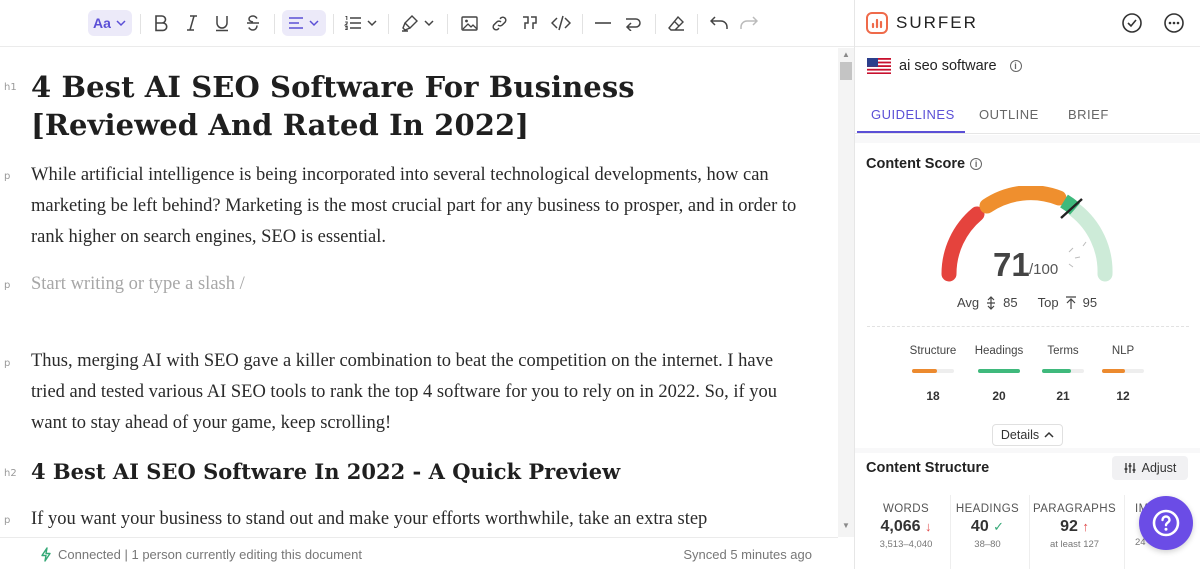 The height and width of the screenshot is (569, 1200). Describe the element at coordinates (1132, 23) in the screenshot. I see `check-circle-icon` at that location.